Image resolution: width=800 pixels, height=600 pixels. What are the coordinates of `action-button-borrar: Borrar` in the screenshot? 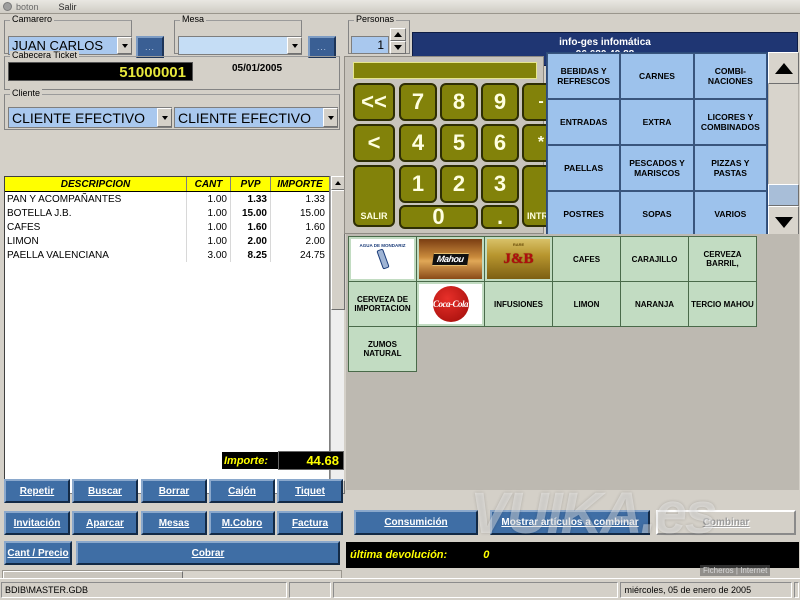 It's located at (174, 491).